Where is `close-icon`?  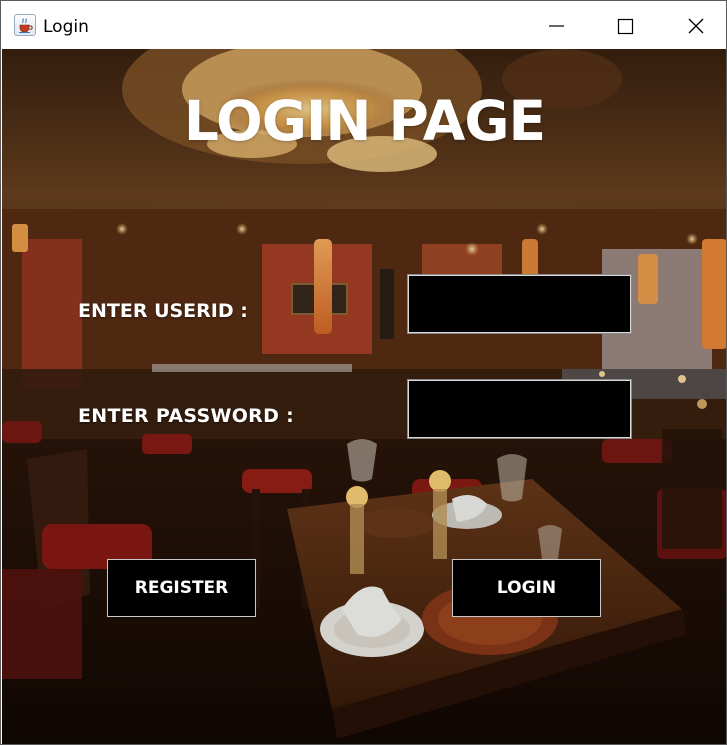 close-icon is located at coordinates (696, 26).